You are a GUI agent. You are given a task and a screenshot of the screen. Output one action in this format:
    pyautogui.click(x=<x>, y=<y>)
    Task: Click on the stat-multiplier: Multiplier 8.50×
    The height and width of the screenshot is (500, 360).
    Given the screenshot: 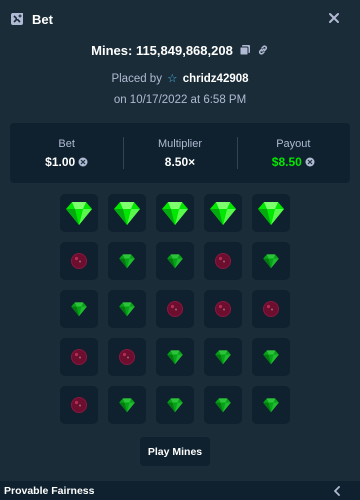 What is the action you would take?
    pyautogui.click(x=179, y=153)
    